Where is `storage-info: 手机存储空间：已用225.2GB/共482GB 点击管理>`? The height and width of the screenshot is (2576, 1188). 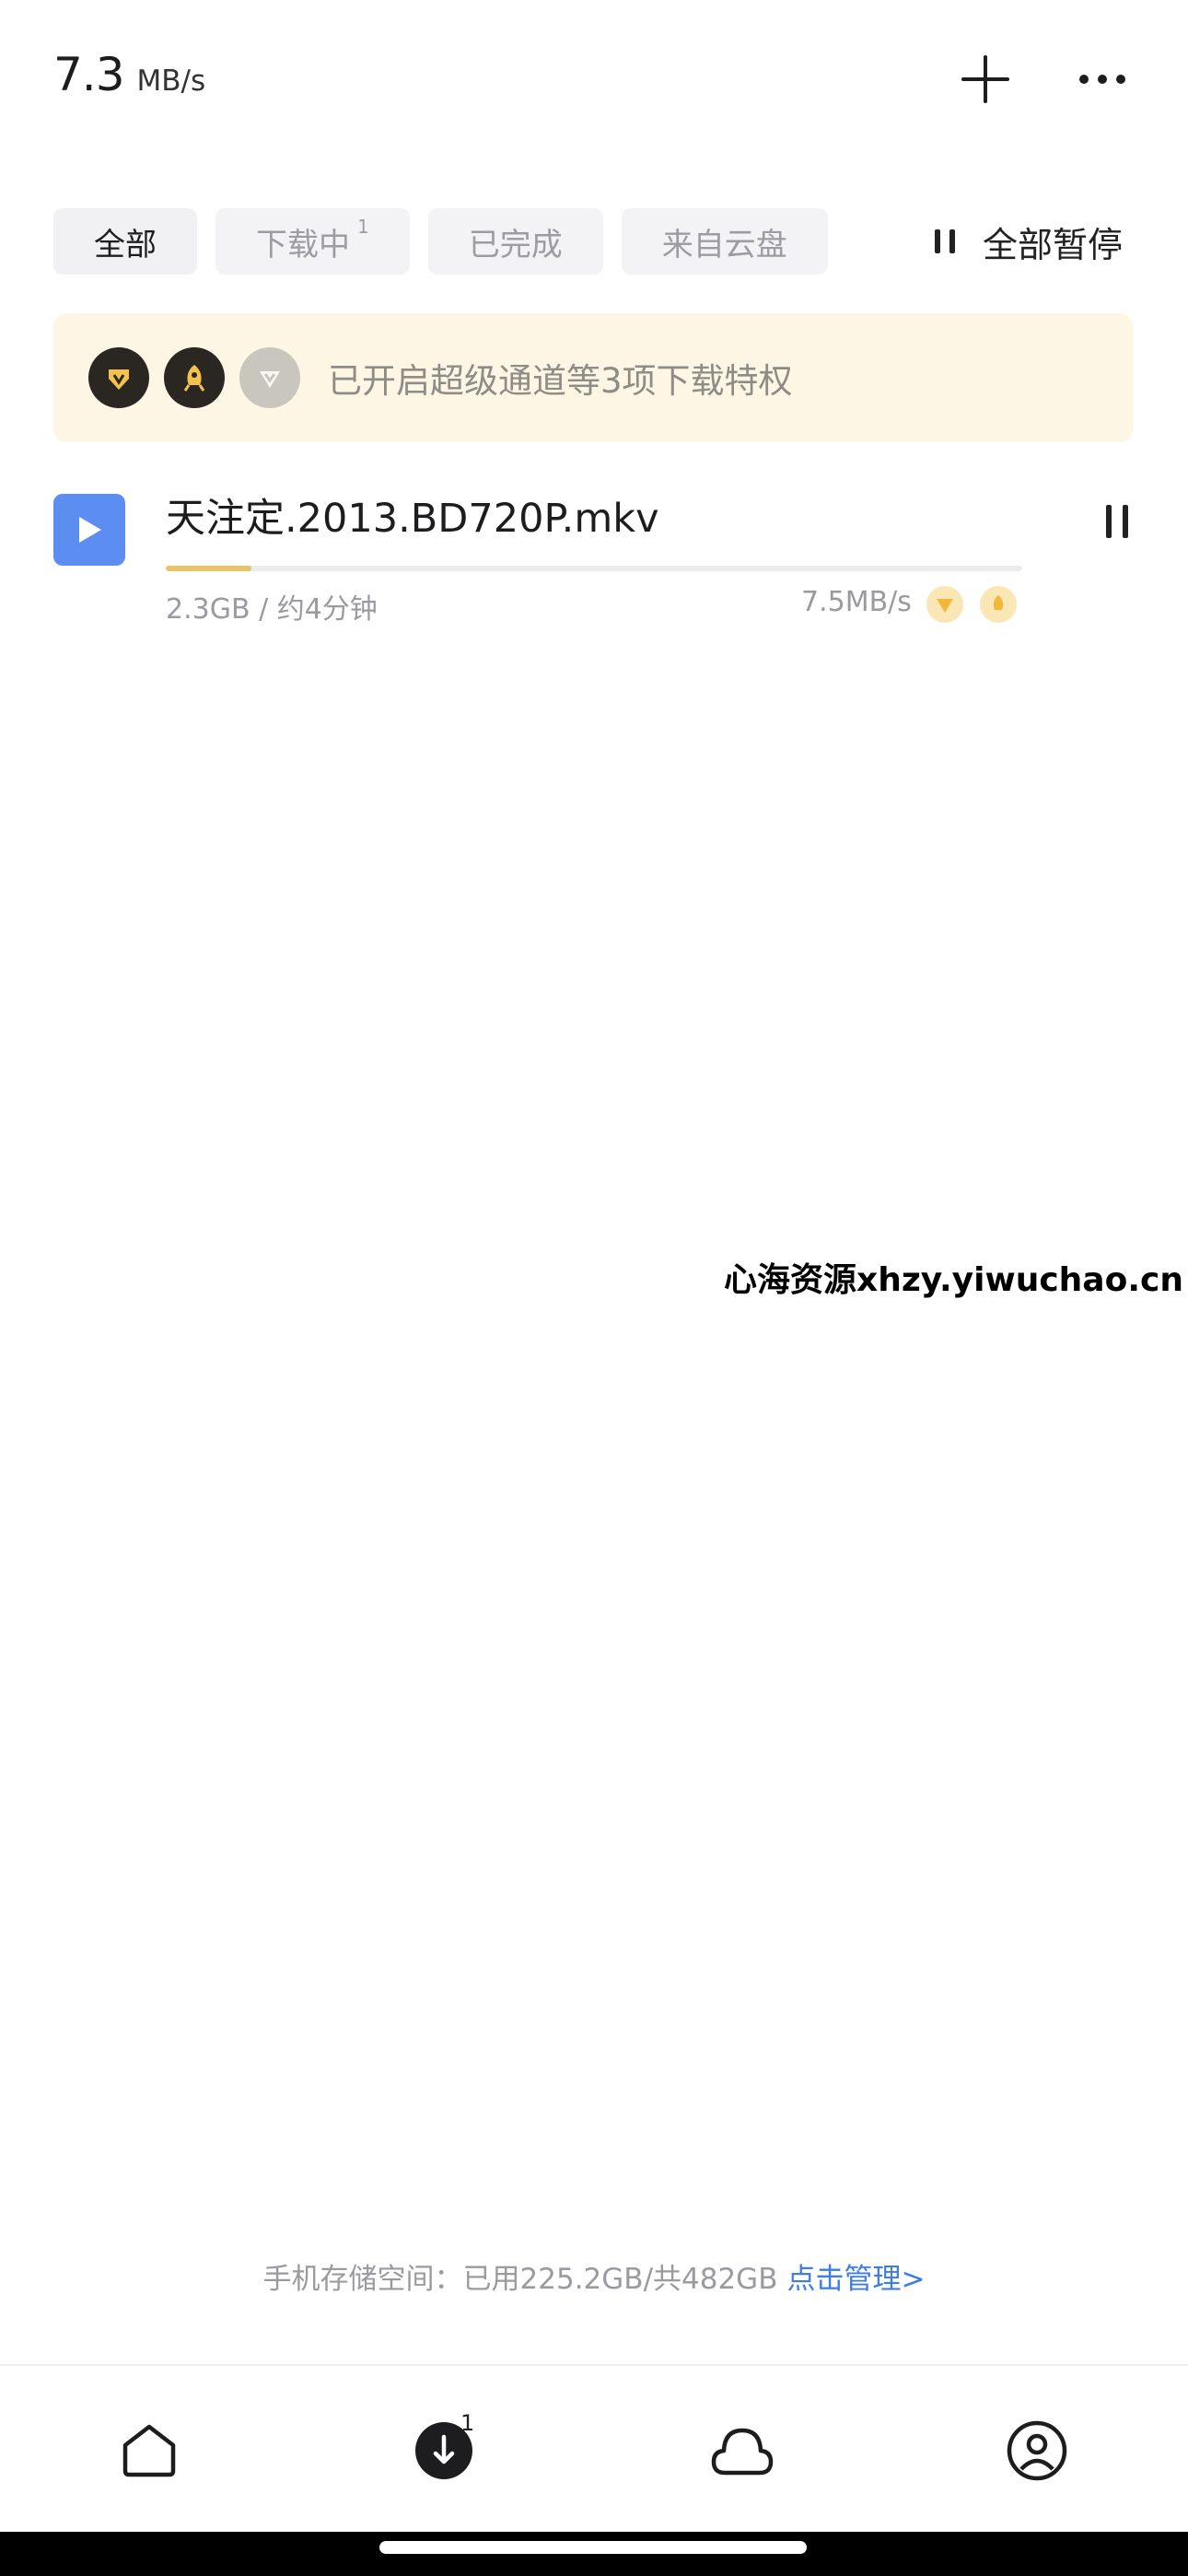 storage-info: 手机存储空间：已用225.2GB/共482GB 点击管理> is located at coordinates (594, 2276).